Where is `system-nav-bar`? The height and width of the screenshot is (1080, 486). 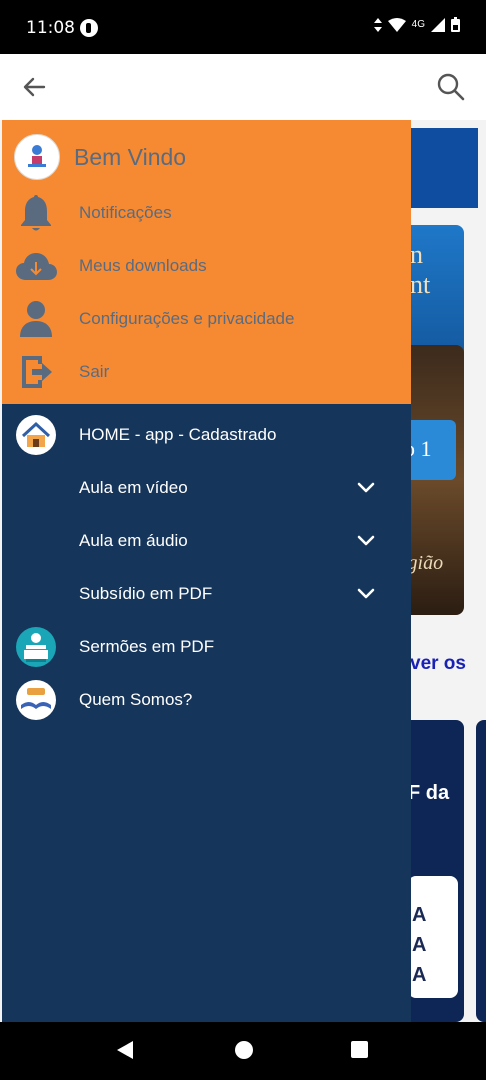 system-nav-bar is located at coordinates (243, 1051).